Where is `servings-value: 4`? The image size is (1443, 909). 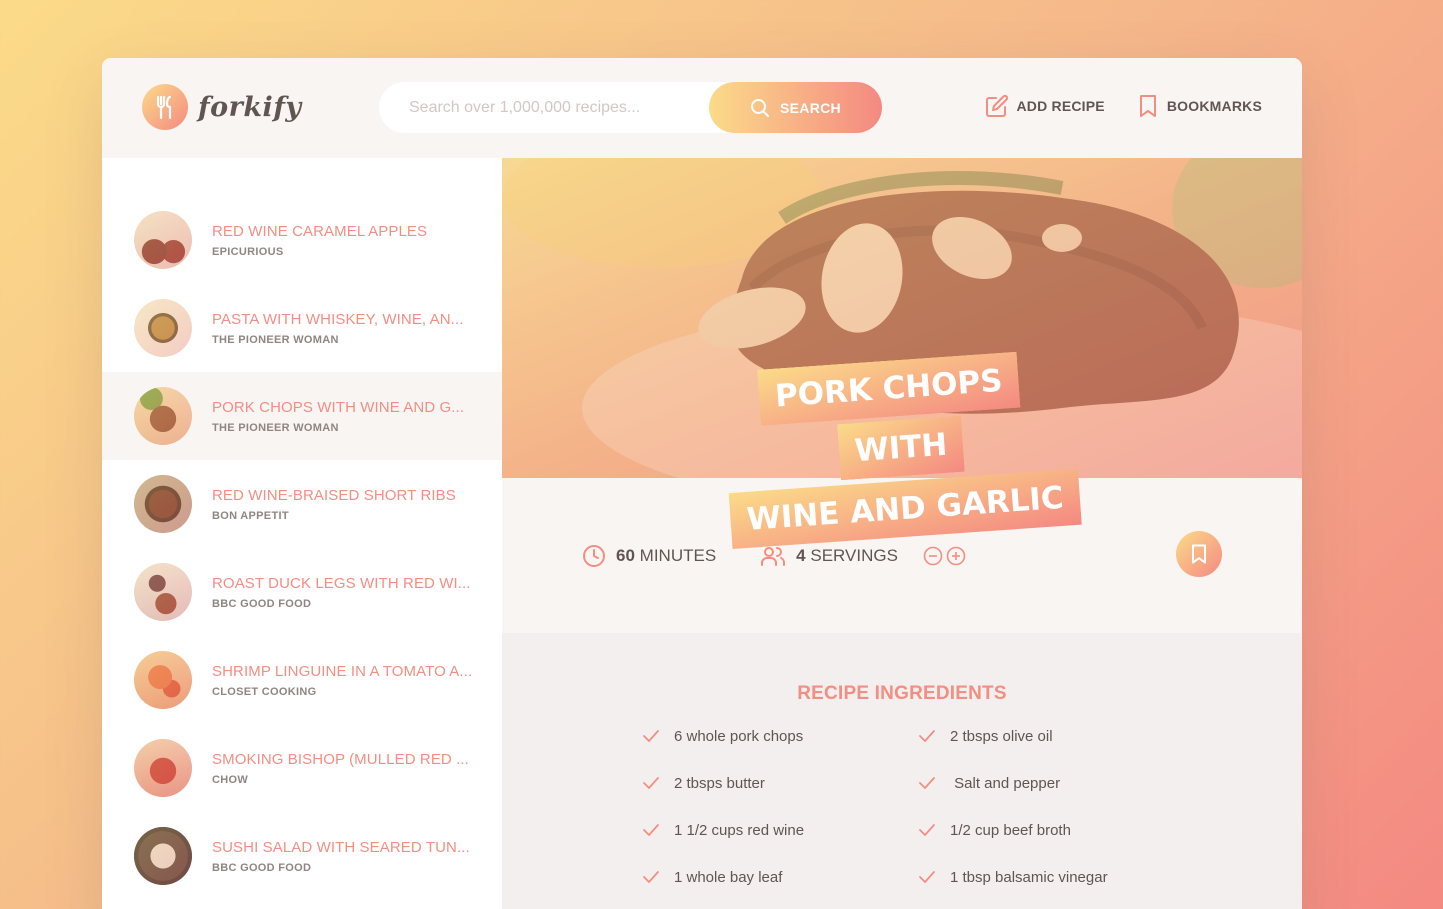 servings-value: 4 is located at coordinates (801, 555).